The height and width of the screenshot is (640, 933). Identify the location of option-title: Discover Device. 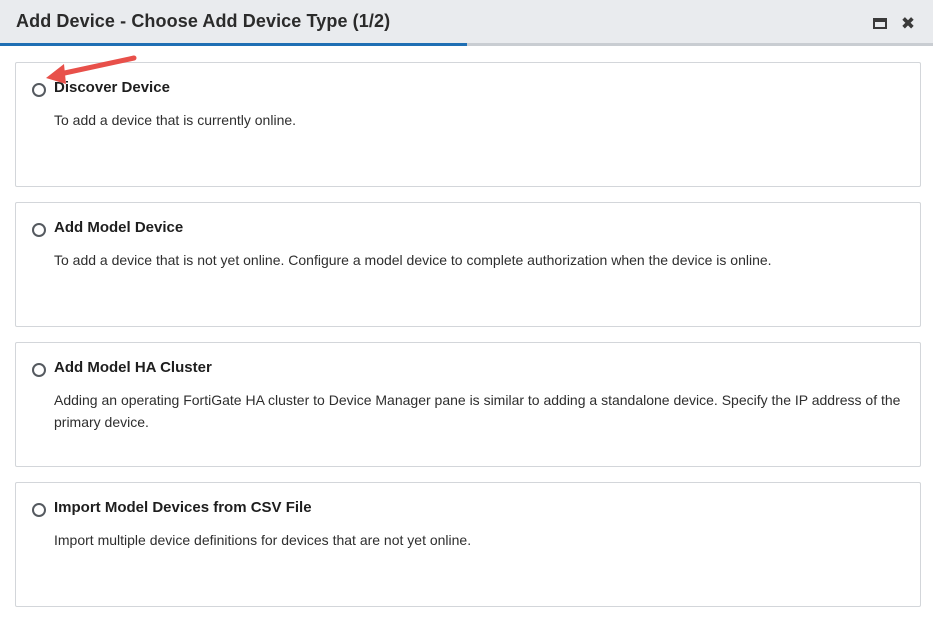
(112, 87).